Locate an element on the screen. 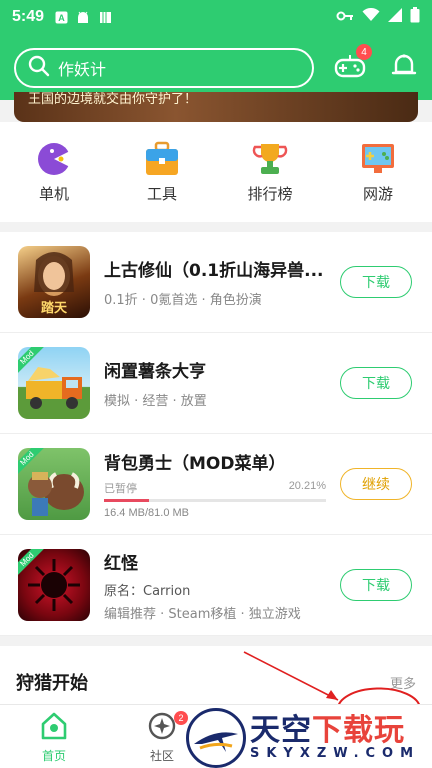  community-icon is located at coordinates (162, 728).